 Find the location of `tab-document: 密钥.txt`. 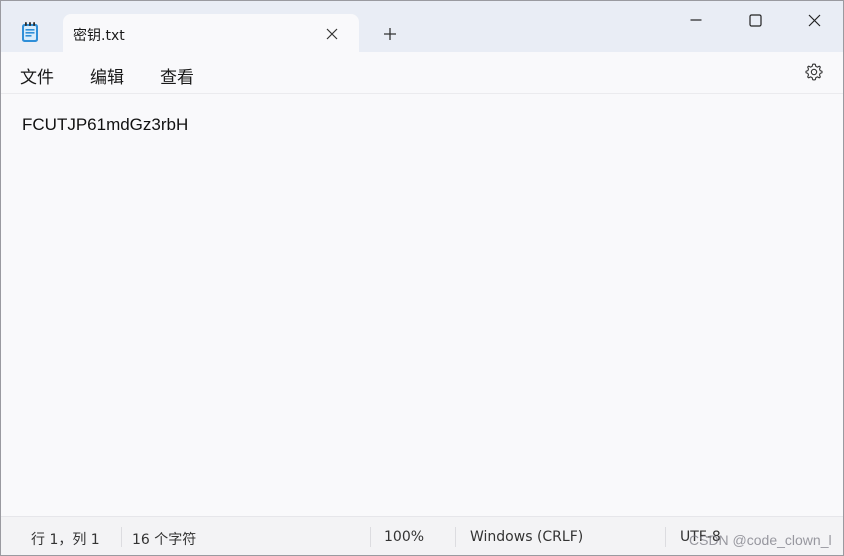

tab-document: 密钥.txt is located at coordinates (211, 33).